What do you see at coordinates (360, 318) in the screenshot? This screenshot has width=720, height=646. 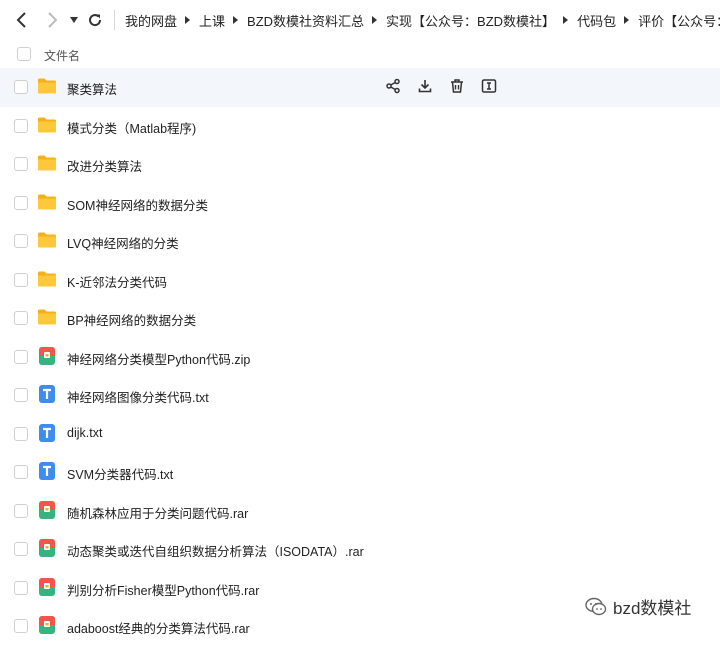 I see `file-row: BP神经网络的数据分类` at bounding box center [360, 318].